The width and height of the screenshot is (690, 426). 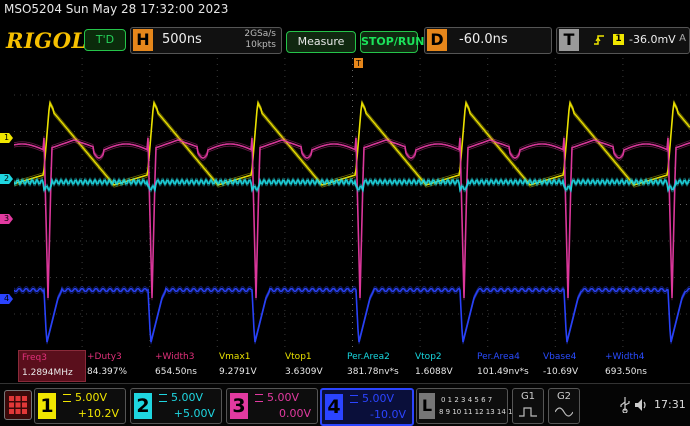 I want to click on bus-g2-label: G2, so click(x=564, y=396).